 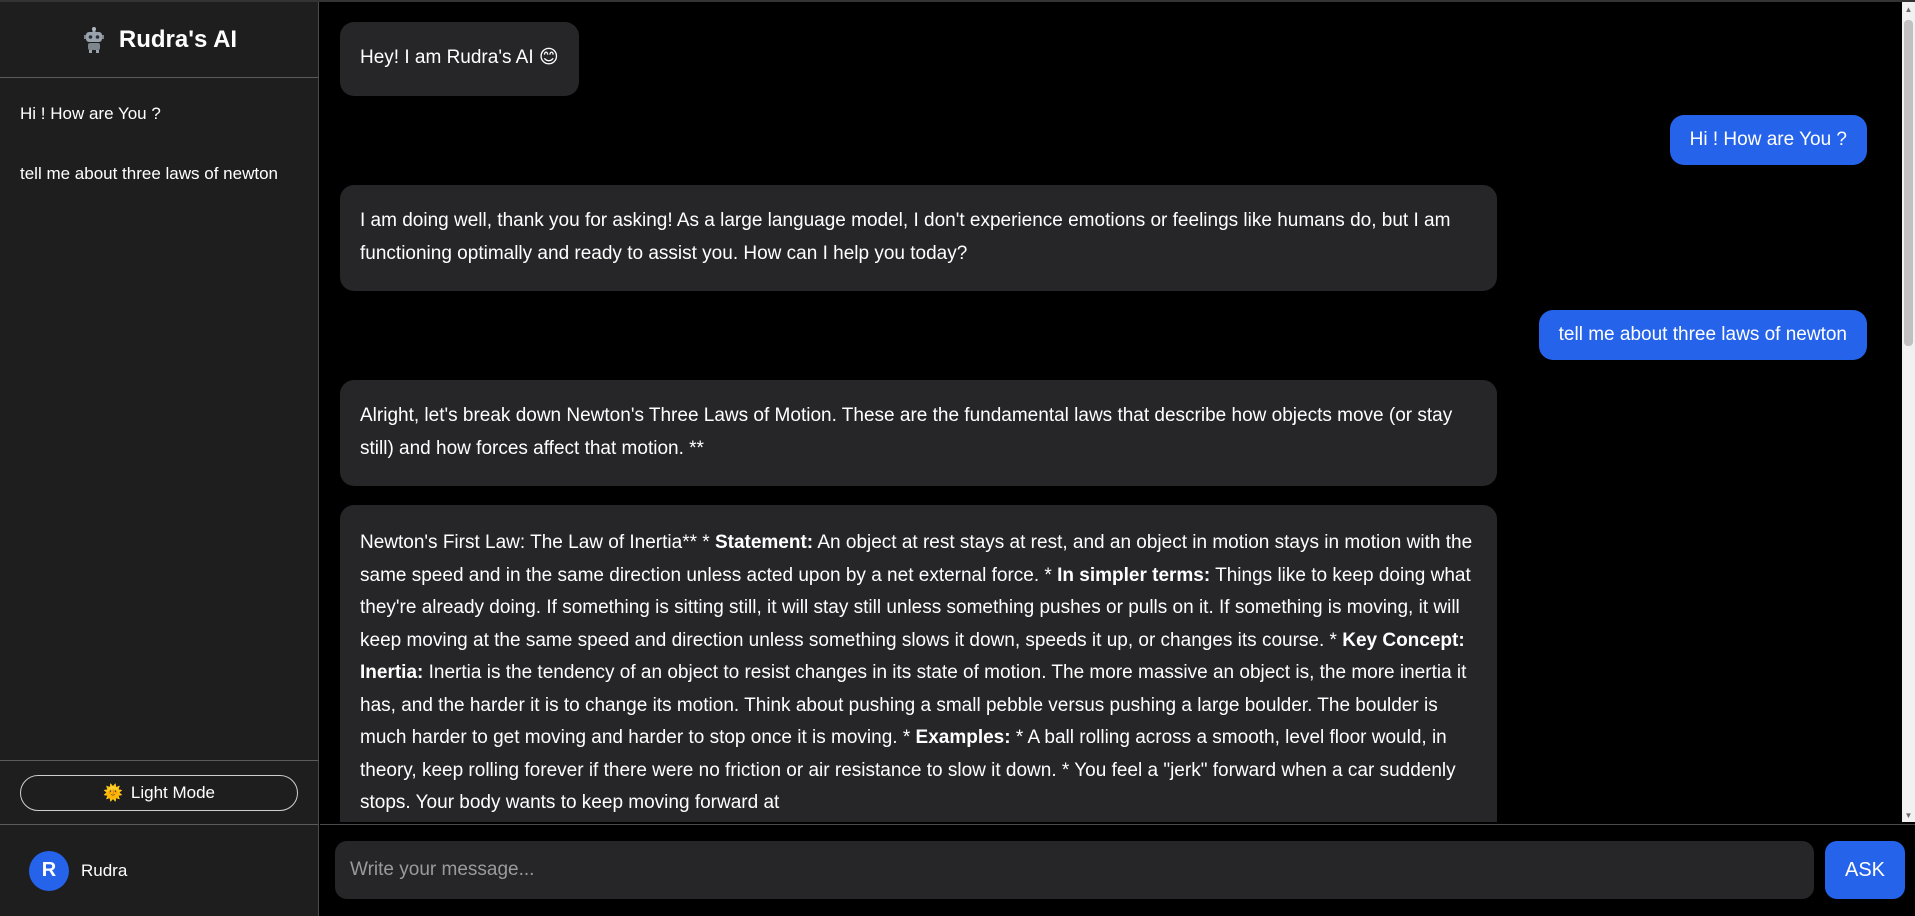 What do you see at coordinates (1768, 140) in the screenshot?
I see `user-message: Hi ! How are You ?` at bounding box center [1768, 140].